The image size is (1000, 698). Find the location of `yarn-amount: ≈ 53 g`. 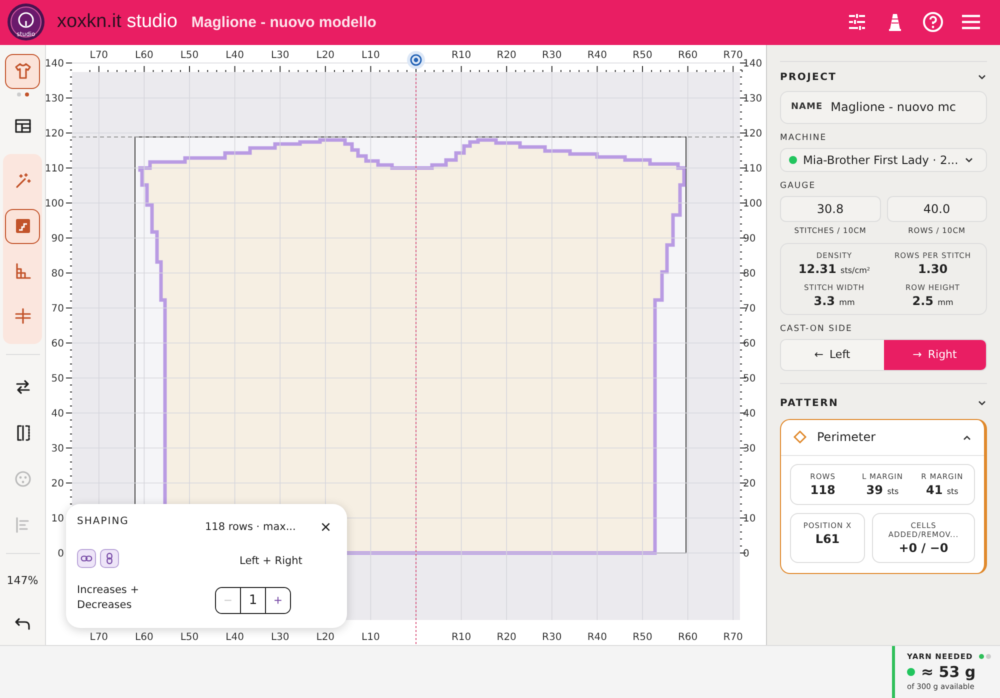

yarn-amount: ≈ 53 g is located at coordinates (948, 671).